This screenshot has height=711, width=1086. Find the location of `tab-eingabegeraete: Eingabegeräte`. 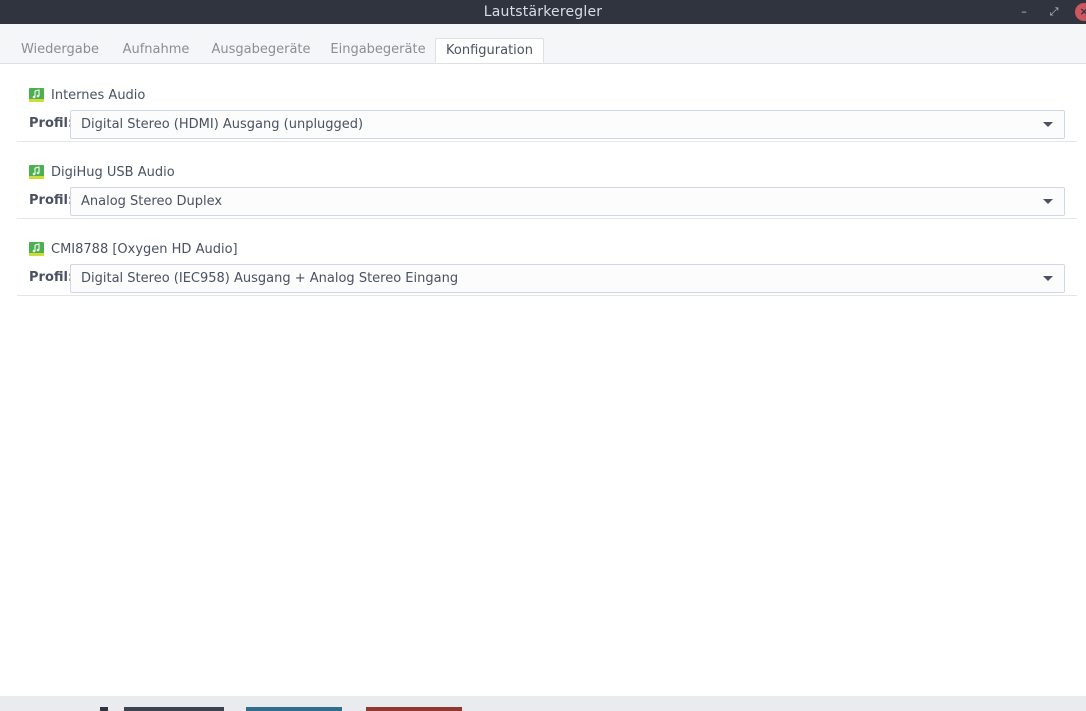

tab-eingabegeraete: Eingabegeräte is located at coordinates (378, 50).